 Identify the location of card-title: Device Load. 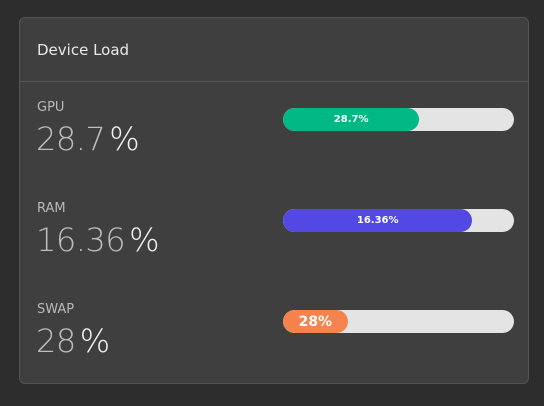
(83, 49).